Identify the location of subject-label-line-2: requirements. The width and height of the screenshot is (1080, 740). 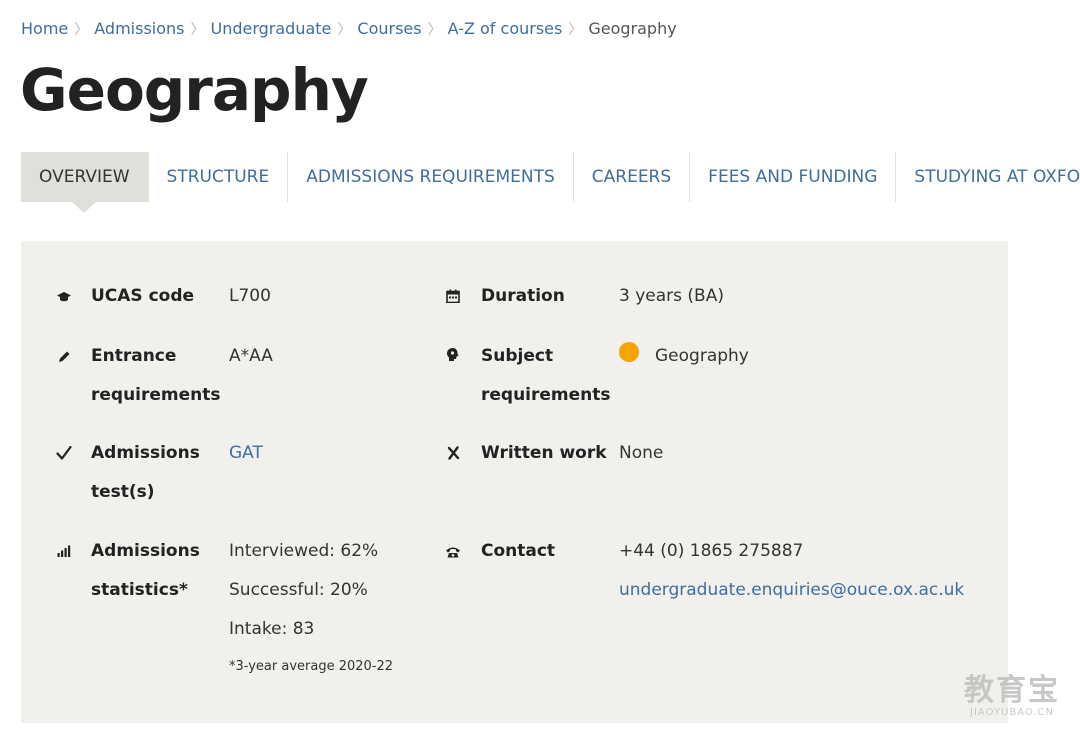
(546, 395).